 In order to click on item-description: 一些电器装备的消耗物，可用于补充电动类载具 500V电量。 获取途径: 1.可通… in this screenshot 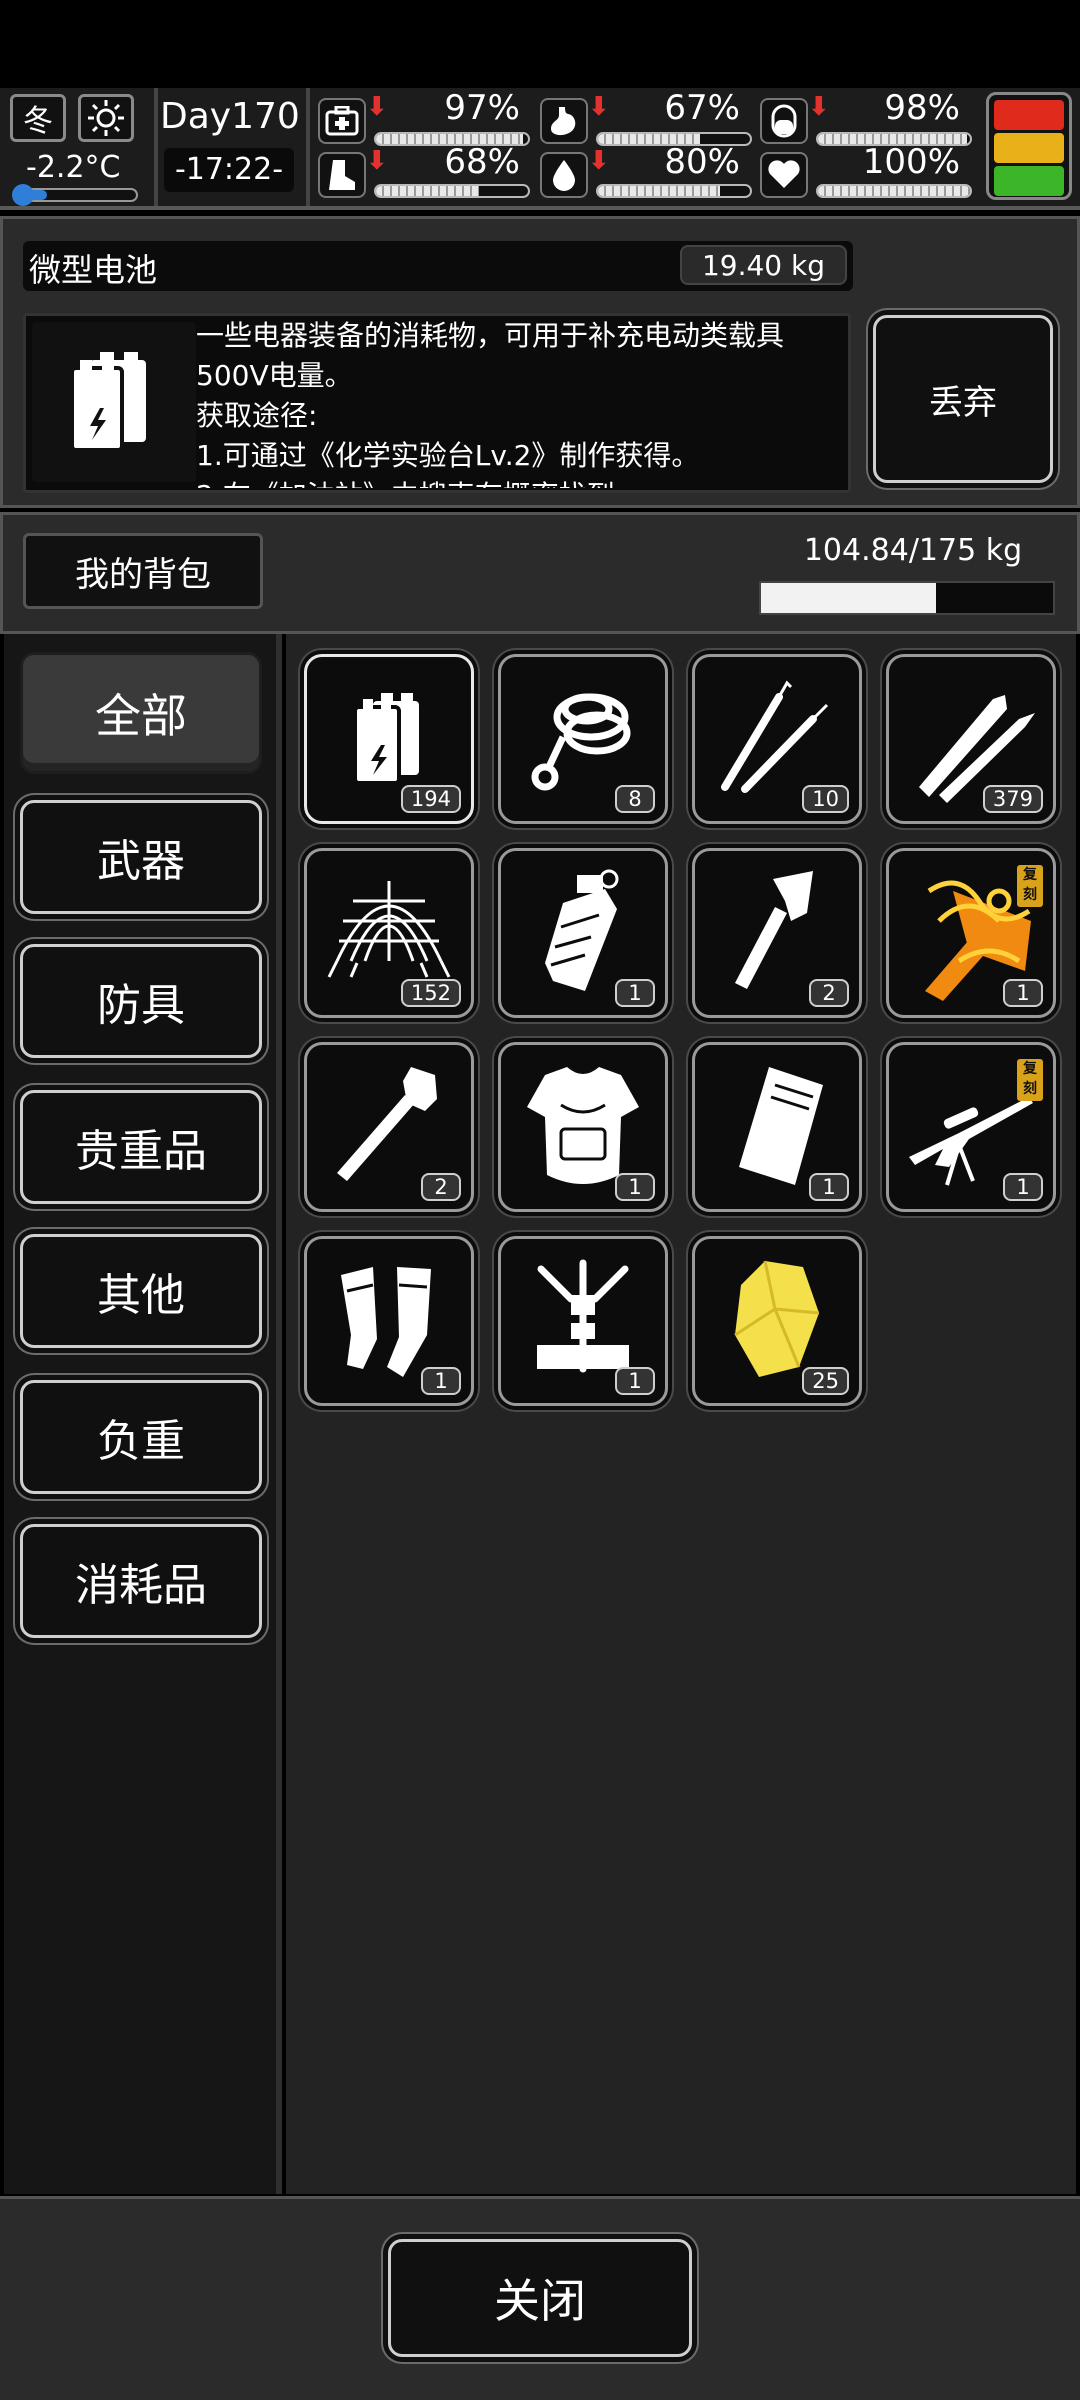, I will do `click(521, 402)`.